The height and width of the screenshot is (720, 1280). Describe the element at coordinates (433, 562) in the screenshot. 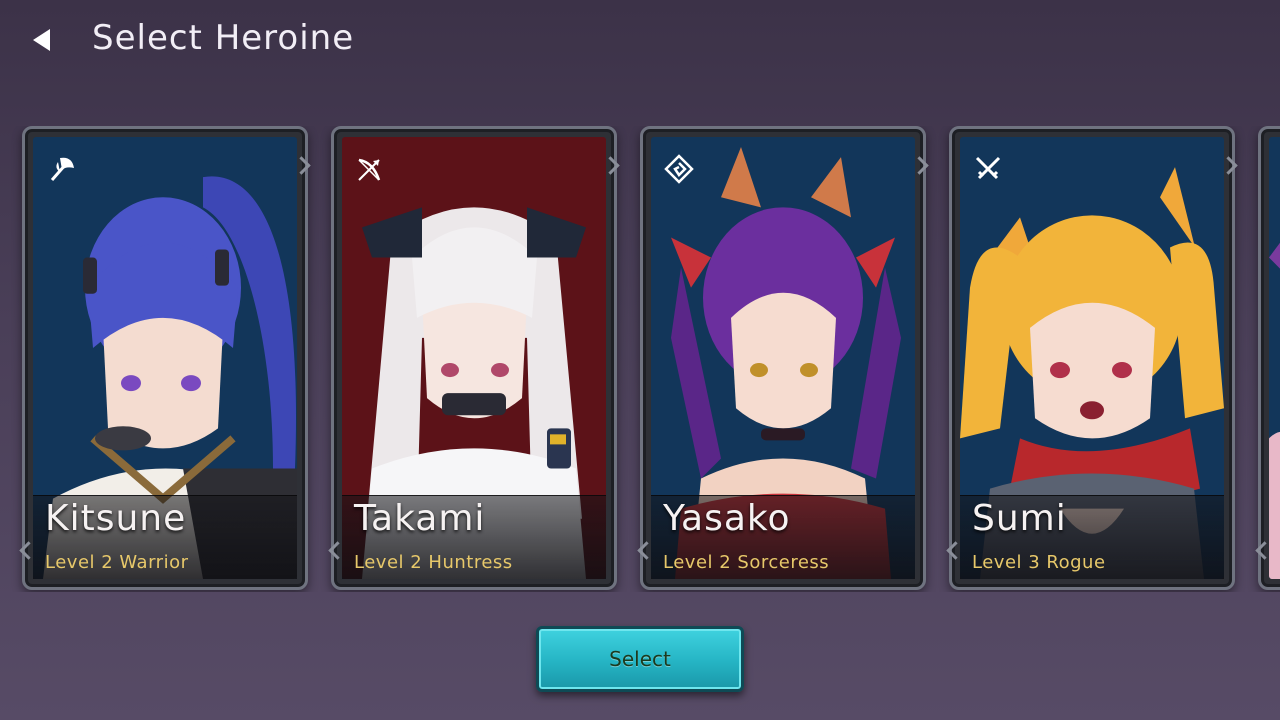

I see `heroine-level: Level 2 Huntress` at that location.